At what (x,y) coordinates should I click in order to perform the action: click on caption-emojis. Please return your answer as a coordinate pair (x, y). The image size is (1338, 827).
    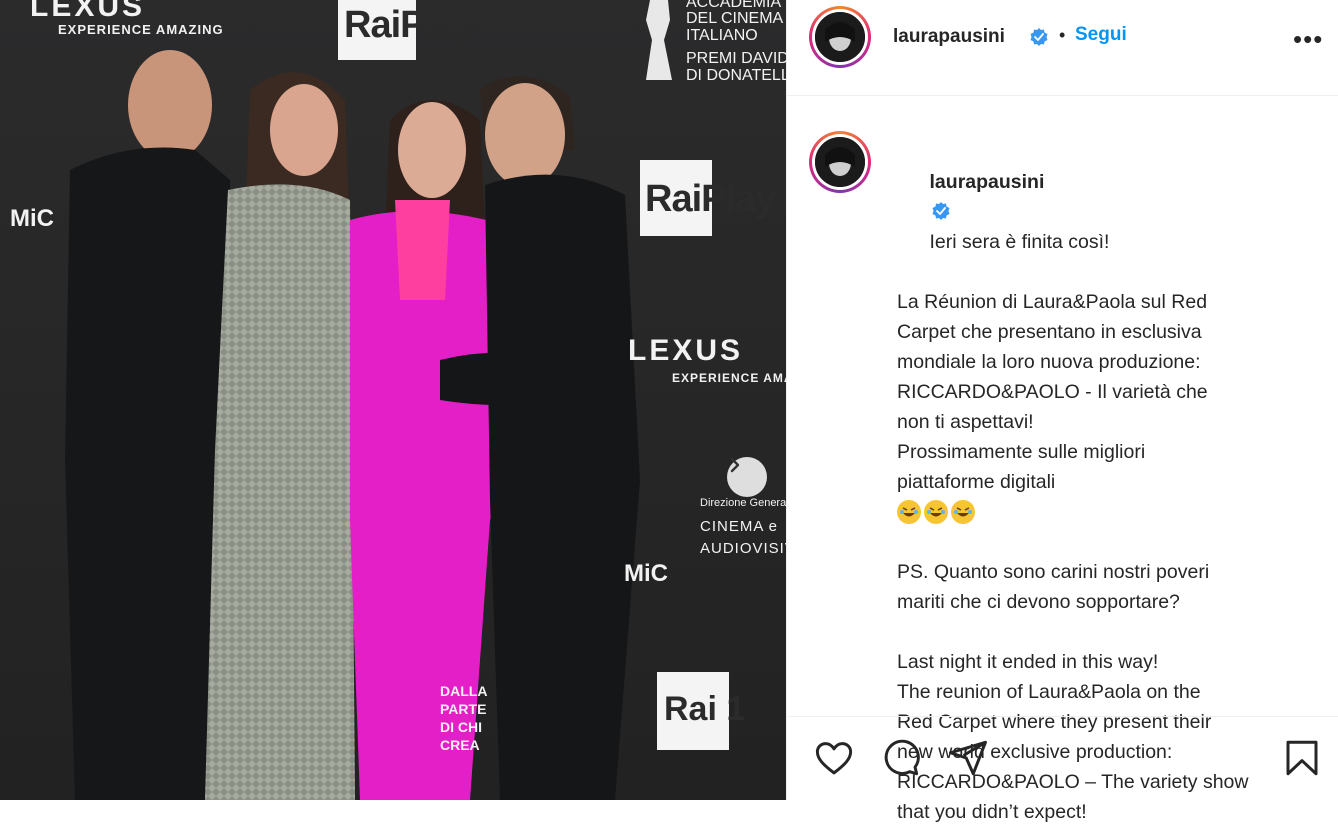
    Looking at the image, I should click on (1102, 512).